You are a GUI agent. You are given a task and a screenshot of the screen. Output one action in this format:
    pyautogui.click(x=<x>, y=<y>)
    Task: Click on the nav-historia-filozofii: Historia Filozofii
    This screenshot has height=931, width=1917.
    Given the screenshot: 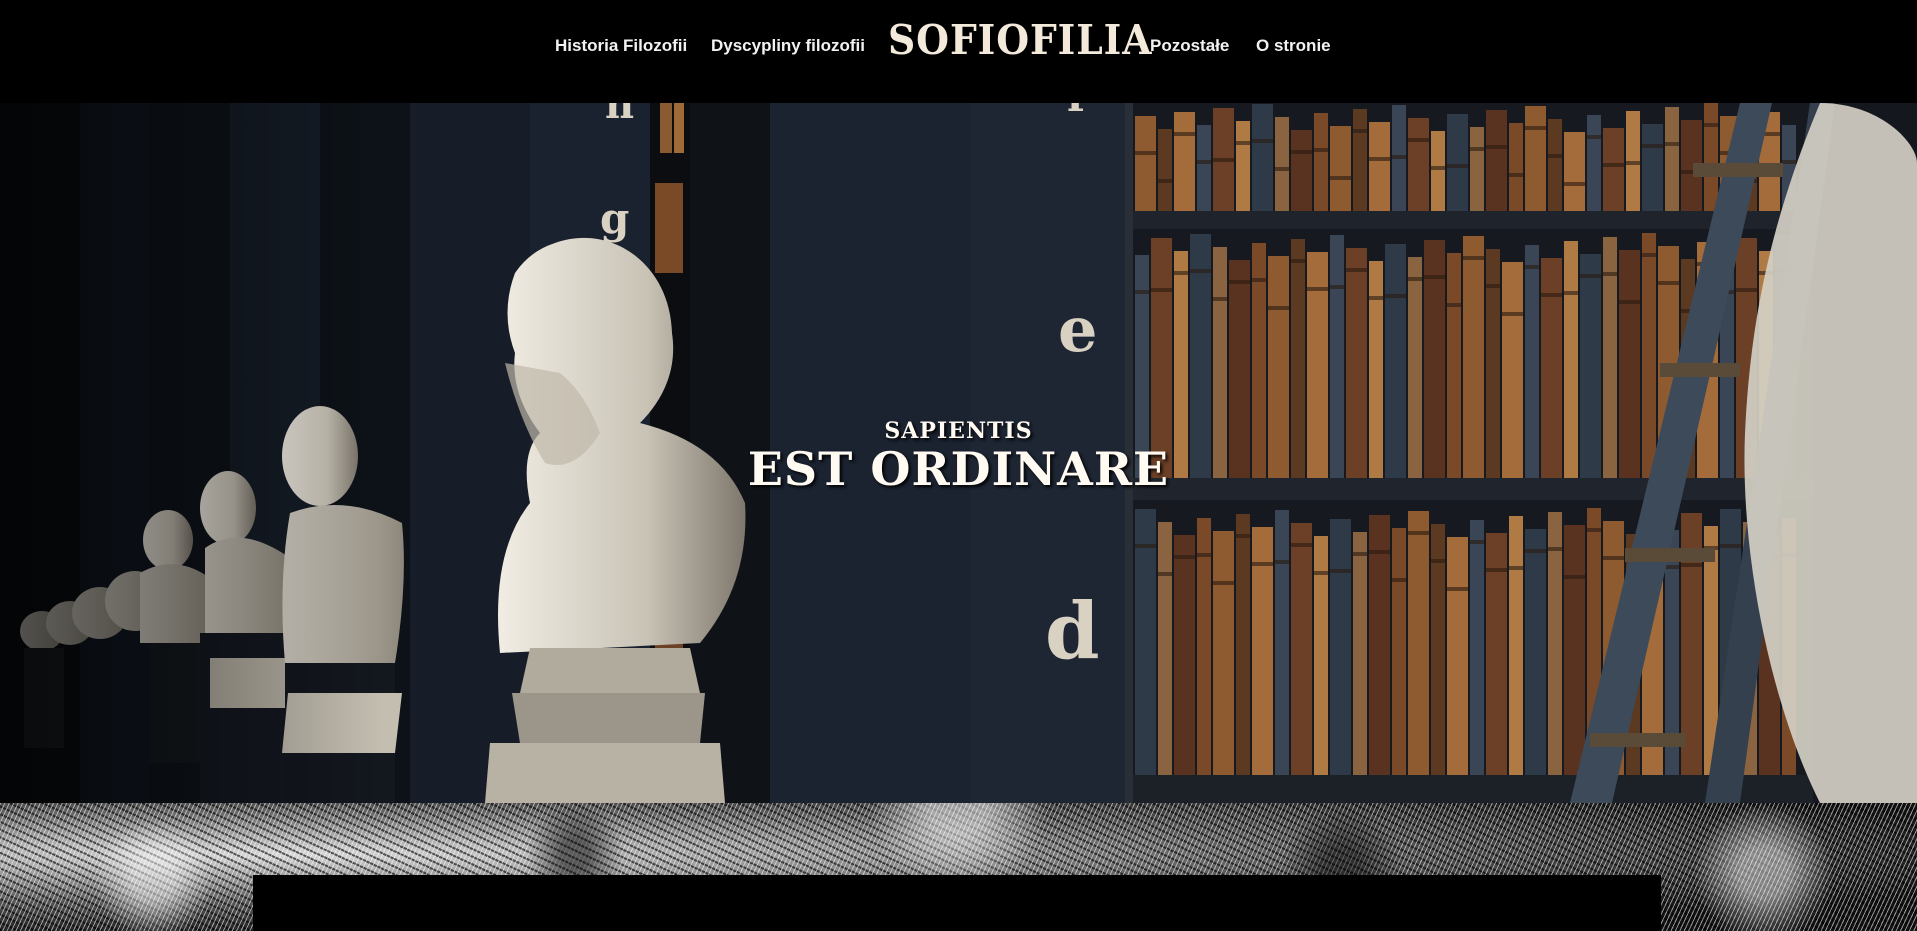 What is the action you would take?
    pyautogui.click(x=621, y=46)
    